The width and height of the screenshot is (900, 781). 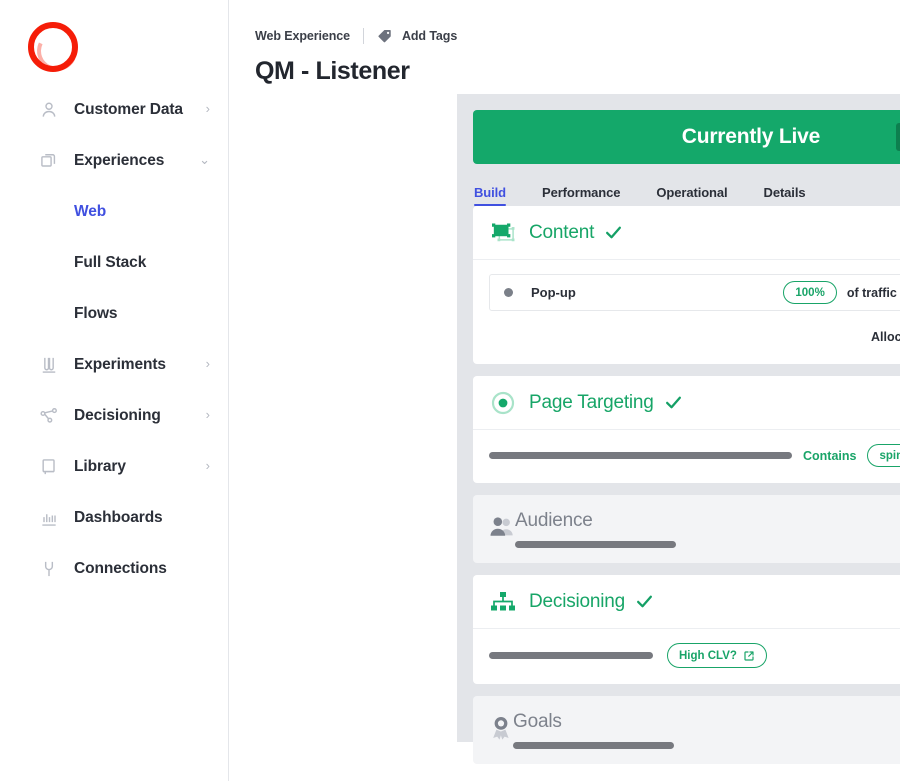 I want to click on variation-traffic-pill: 100%, so click(x=810, y=292).